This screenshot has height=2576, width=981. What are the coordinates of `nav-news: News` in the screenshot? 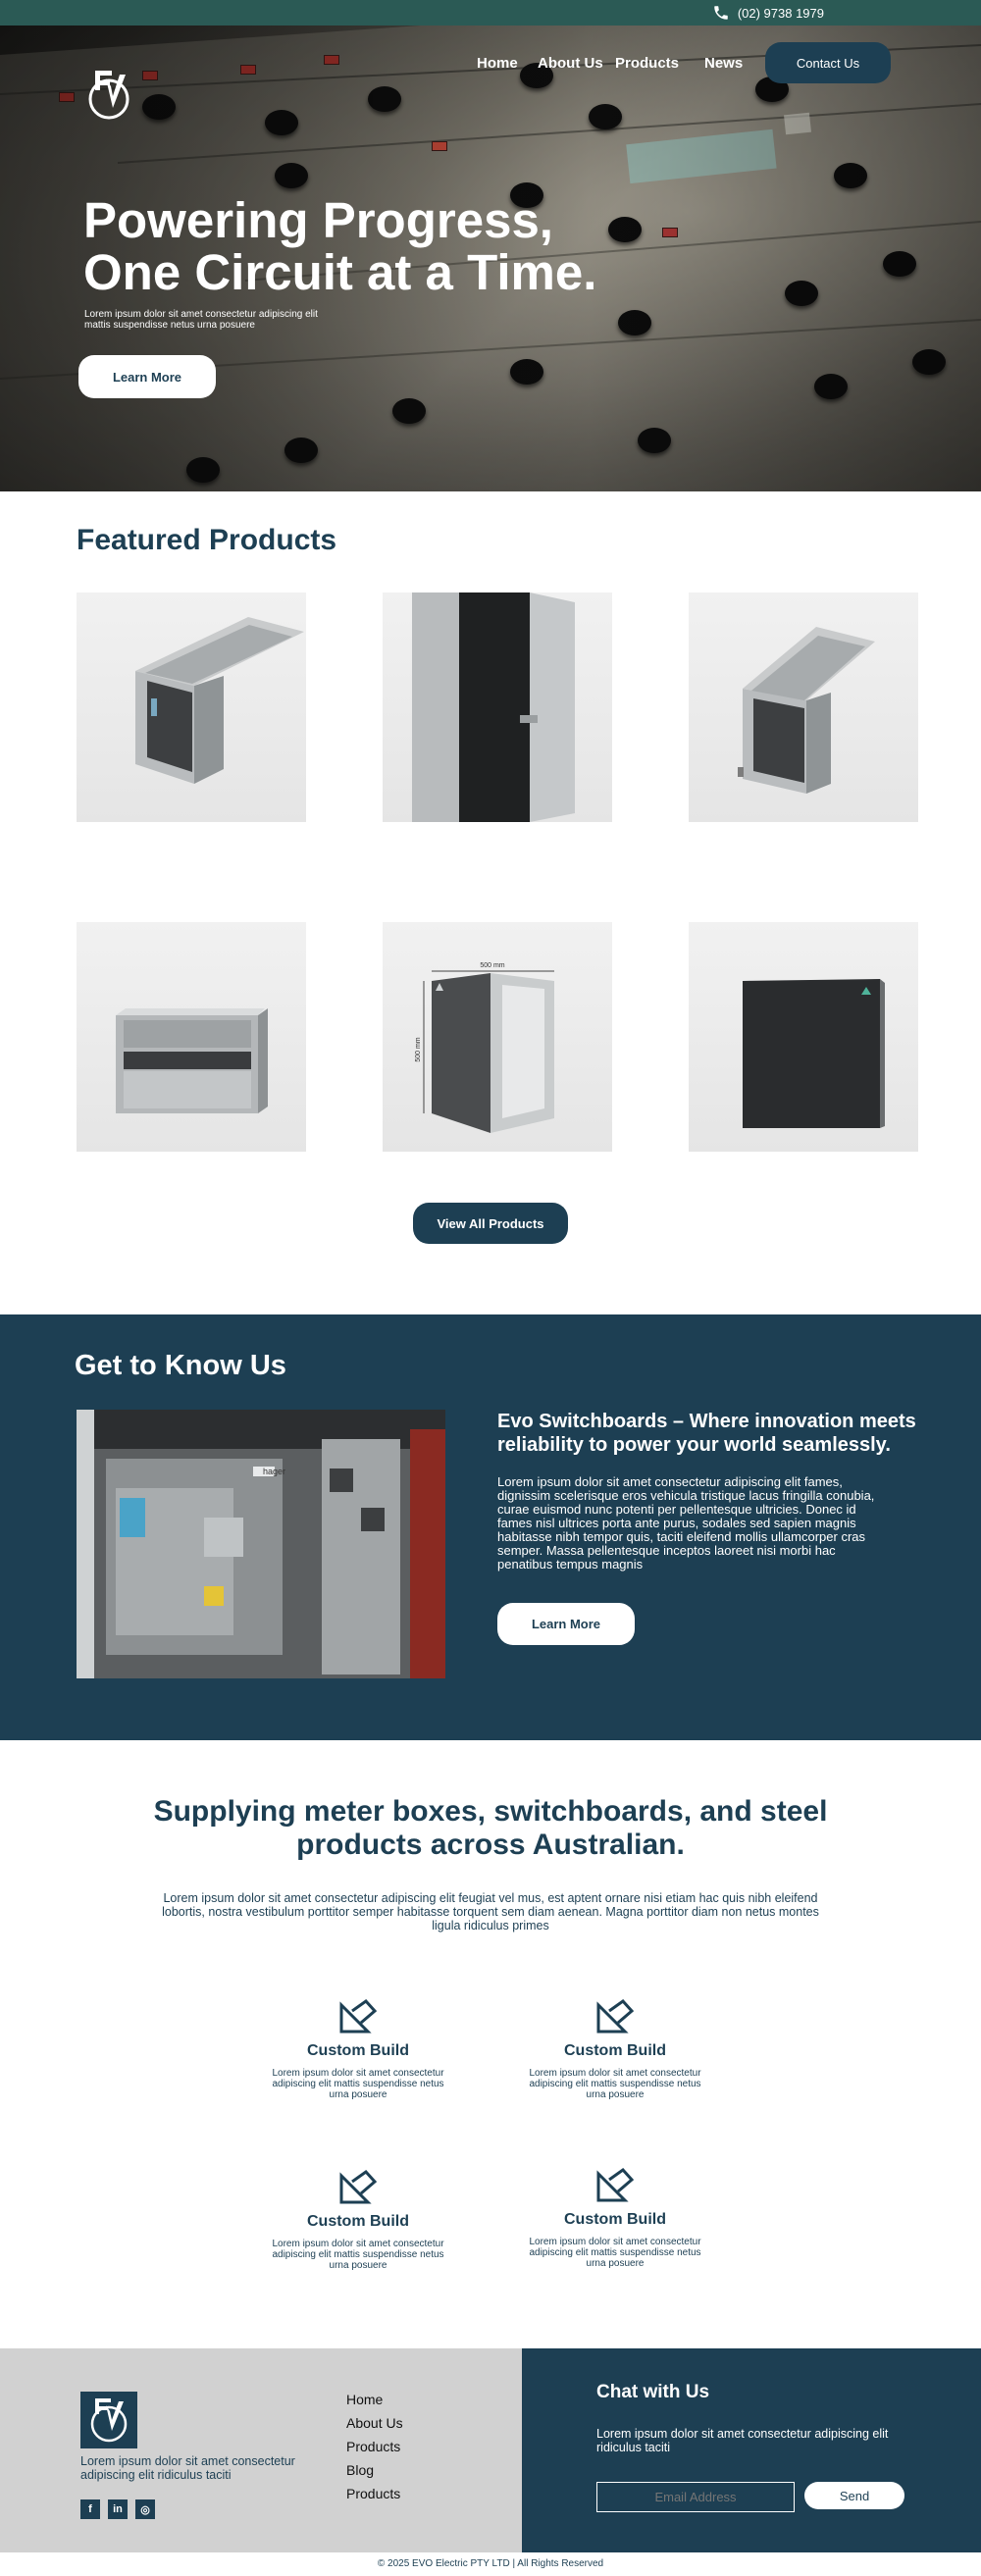 It's located at (723, 63).